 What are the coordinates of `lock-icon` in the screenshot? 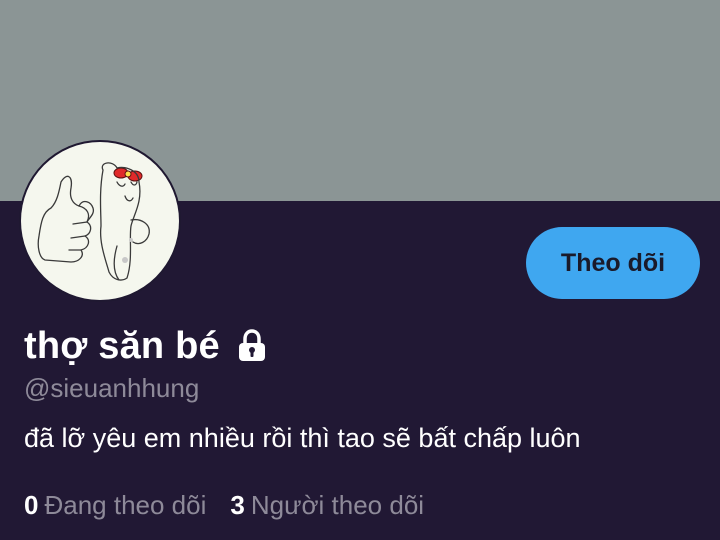 It's located at (252, 346).